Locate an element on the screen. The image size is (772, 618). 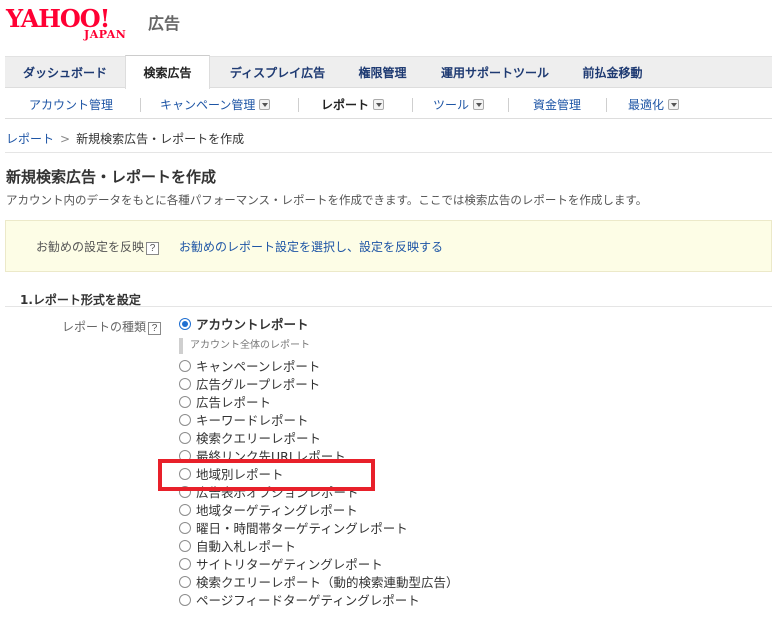
radio-dsa-search-query-report: 検索クエリーレポート（動的検索連動型広告） is located at coordinates (319, 583).